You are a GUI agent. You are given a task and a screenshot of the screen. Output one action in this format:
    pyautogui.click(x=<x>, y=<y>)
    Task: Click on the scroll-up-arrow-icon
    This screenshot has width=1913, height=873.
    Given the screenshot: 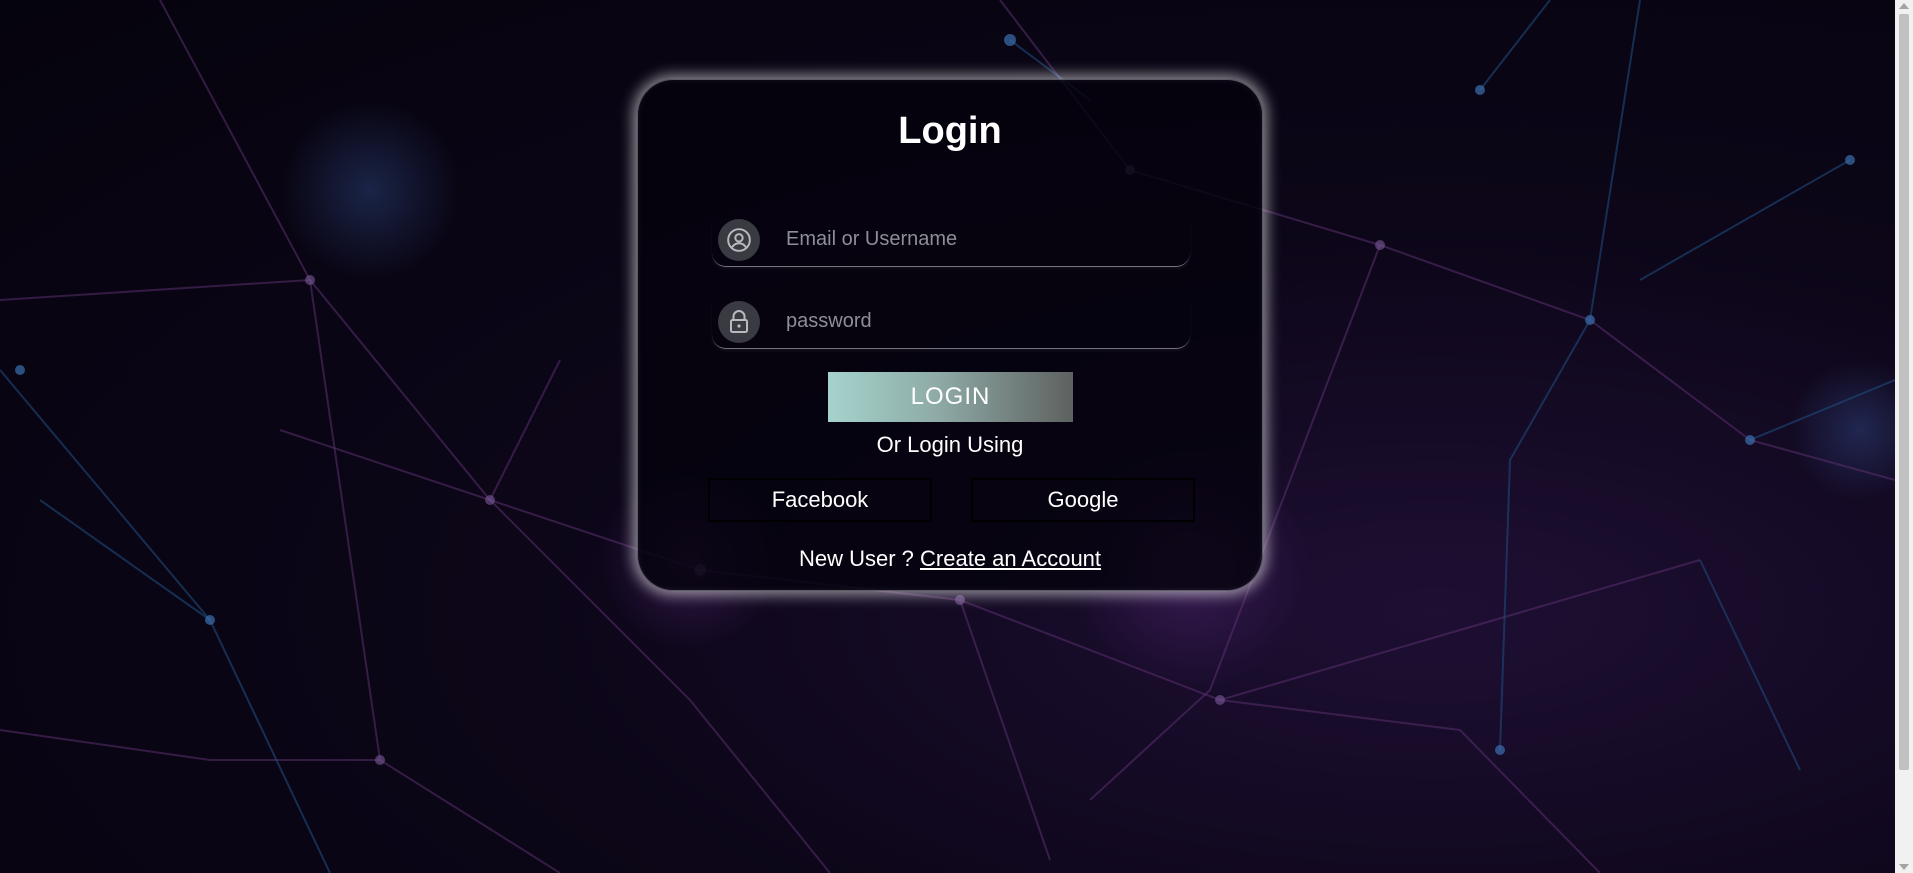 What is the action you would take?
    pyautogui.click(x=1904, y=6)
    